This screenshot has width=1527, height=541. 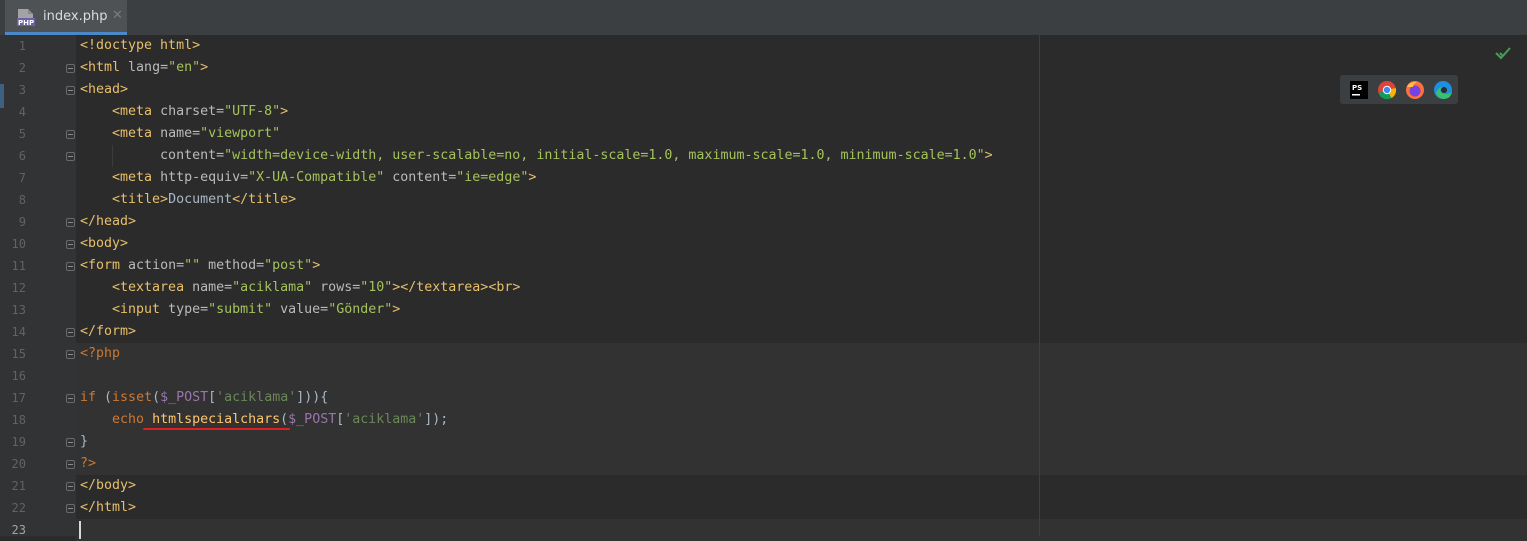 What do you see at coordinates (104, 89) in the screenshot?
I see `code-token: <head>` at bounding box center [104, 89].